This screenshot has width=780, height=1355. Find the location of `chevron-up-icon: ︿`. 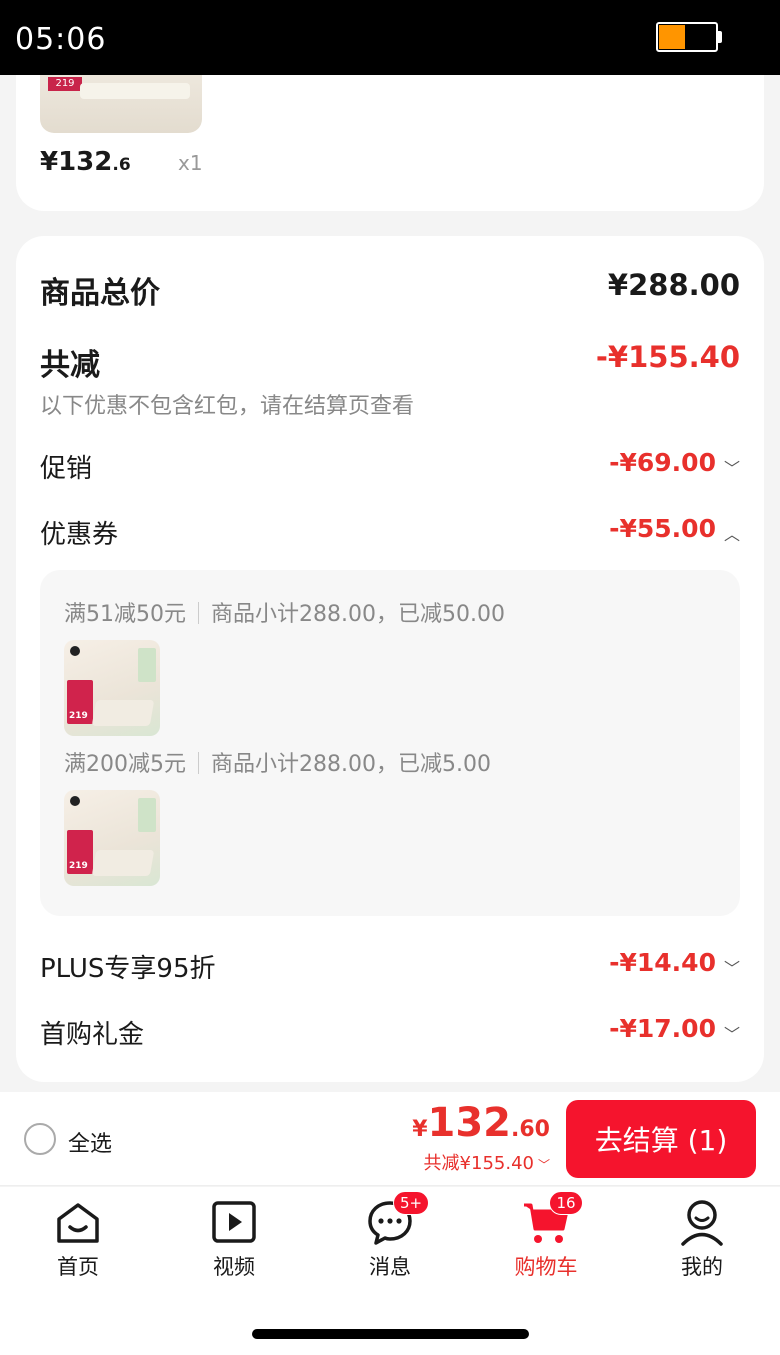

chevron-up-icon: ︿ is located at coordinates (731, 534).